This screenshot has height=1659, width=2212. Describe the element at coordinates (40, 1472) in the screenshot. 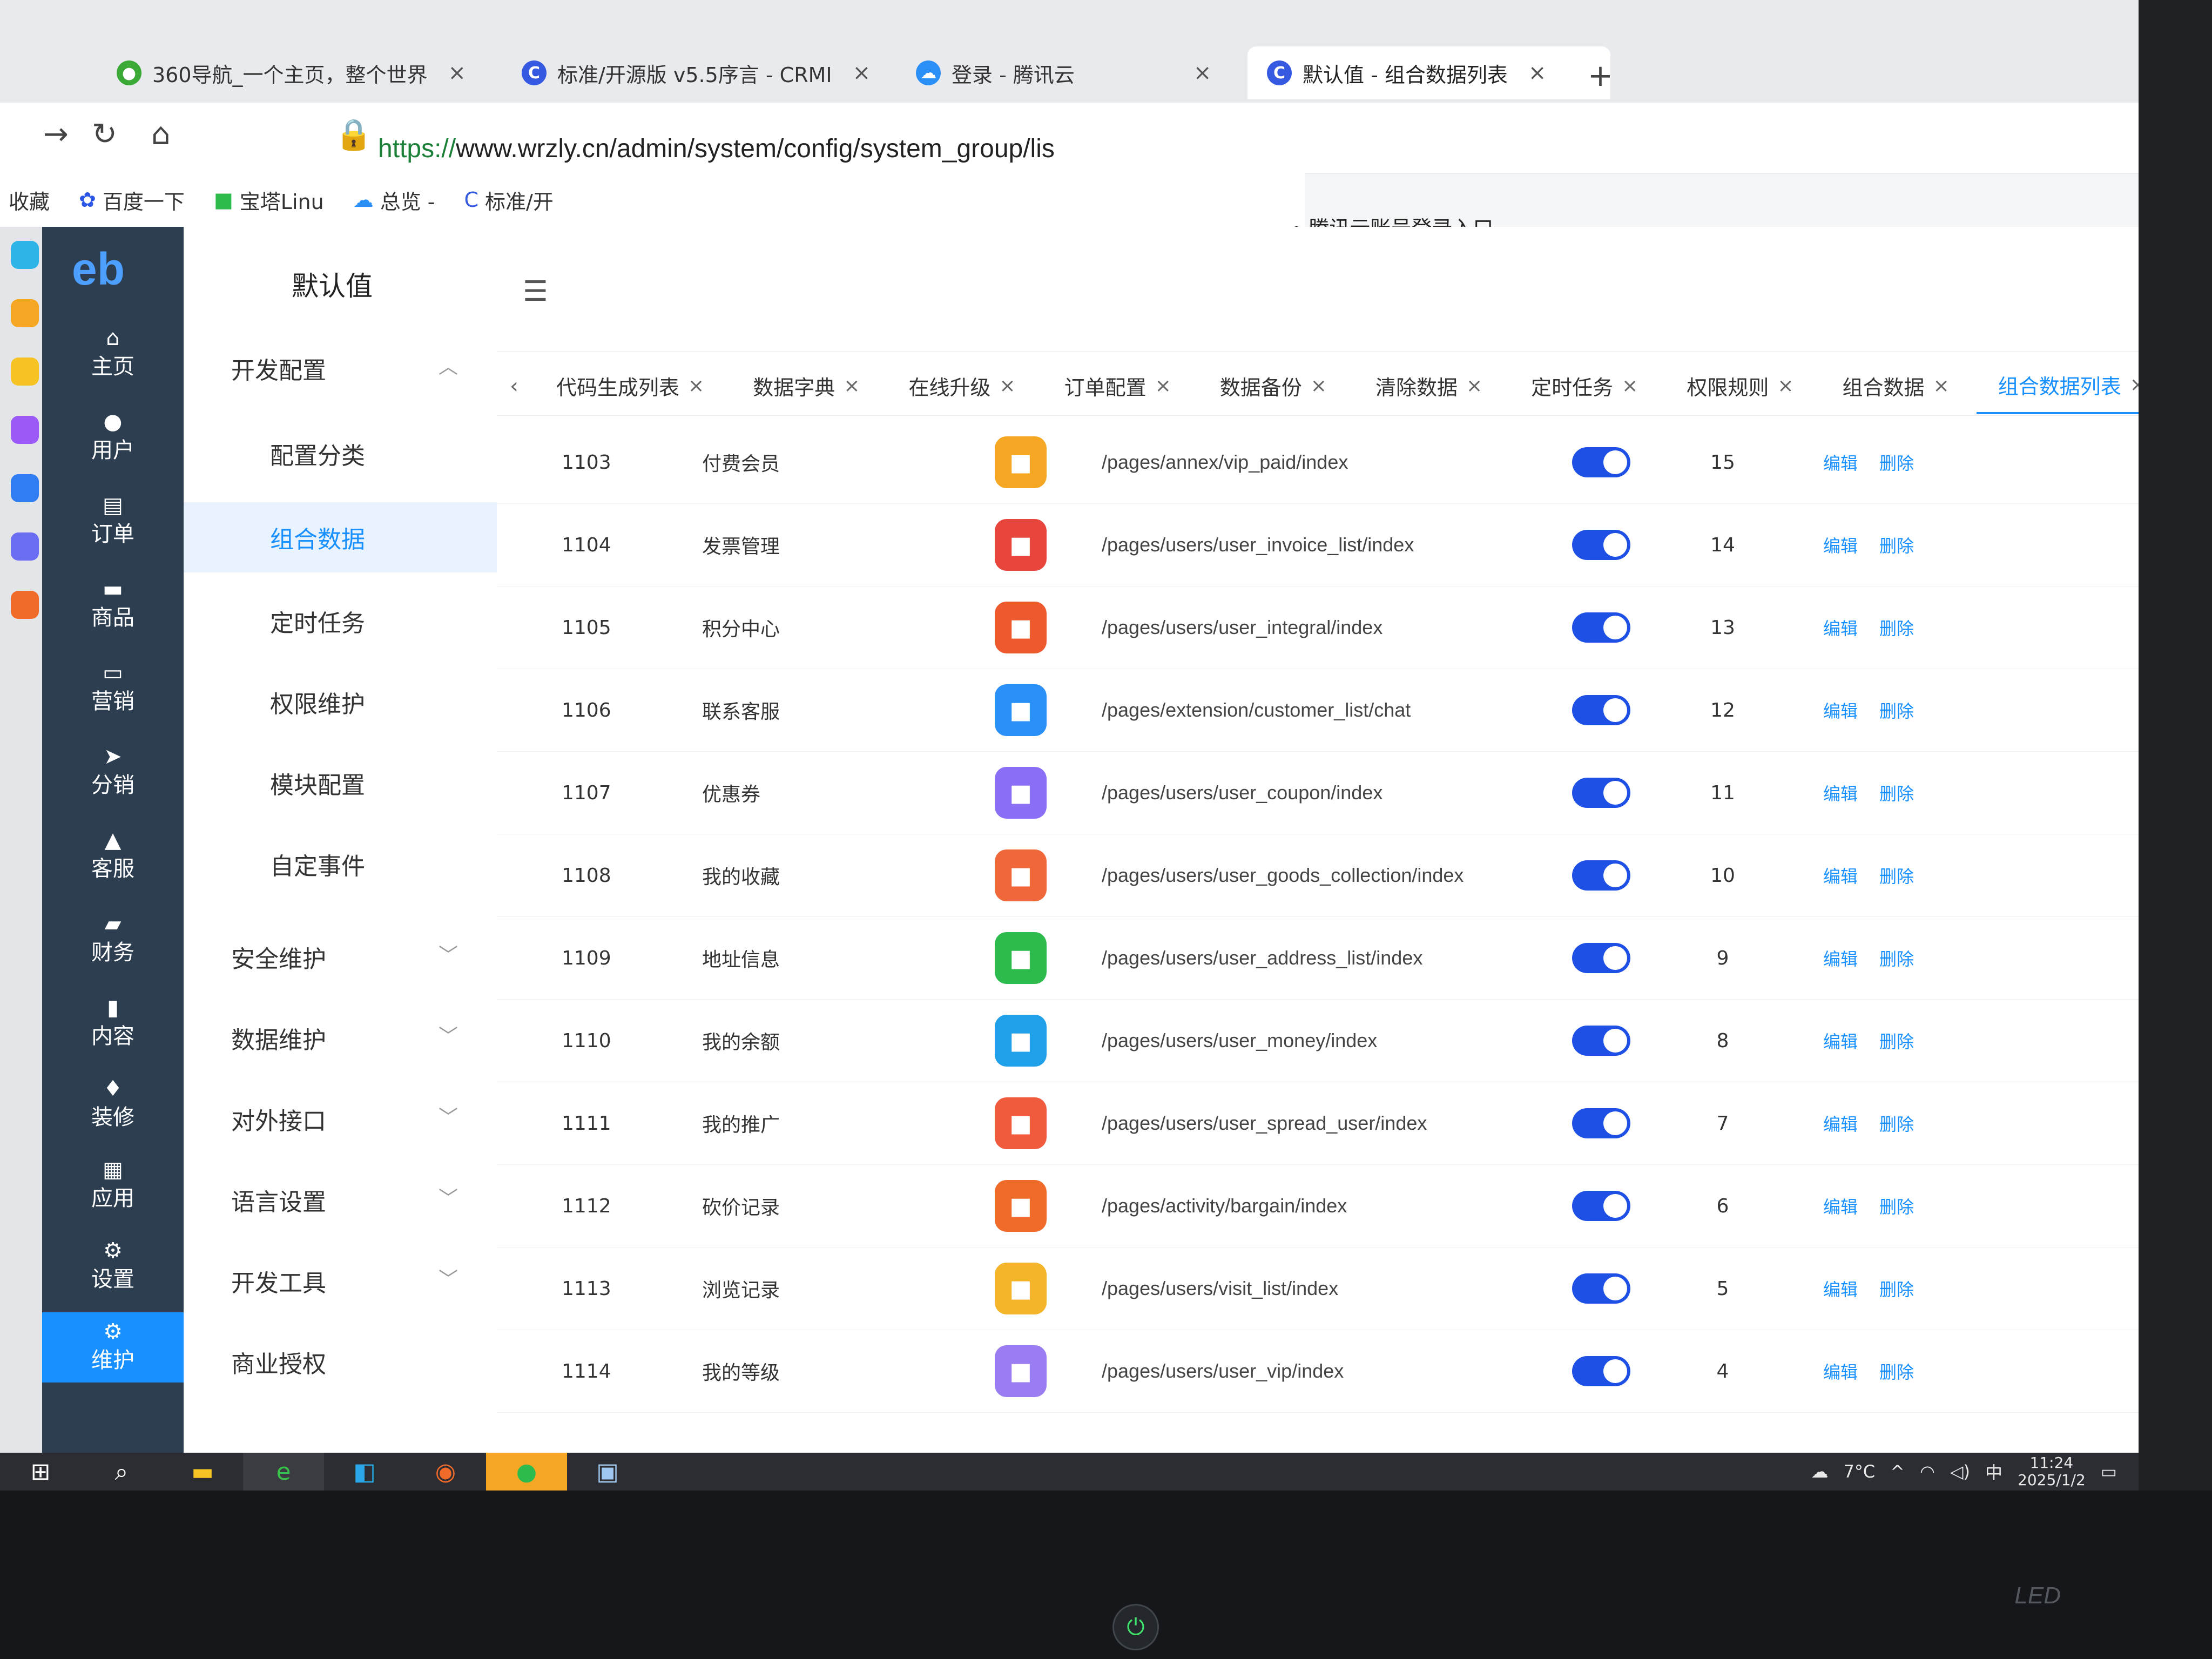

I see `windows-start-icon: ⊞` at that location.